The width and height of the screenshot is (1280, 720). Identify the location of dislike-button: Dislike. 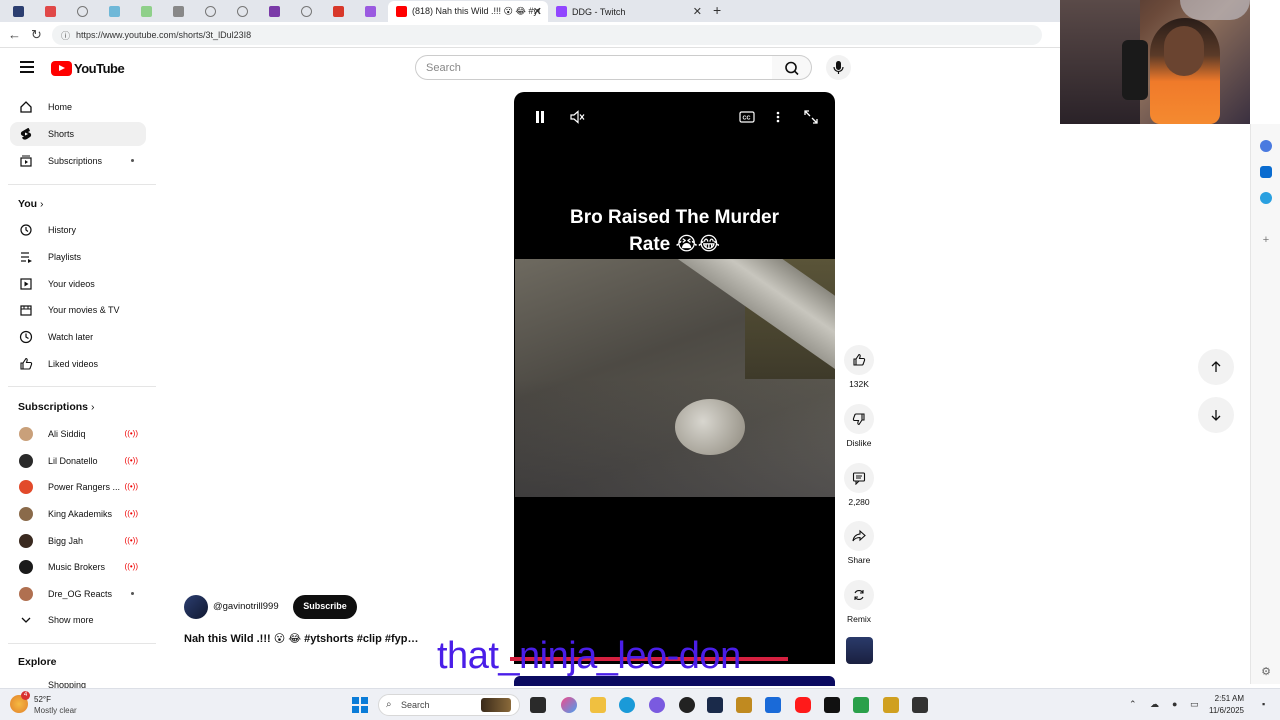
(859, 426).